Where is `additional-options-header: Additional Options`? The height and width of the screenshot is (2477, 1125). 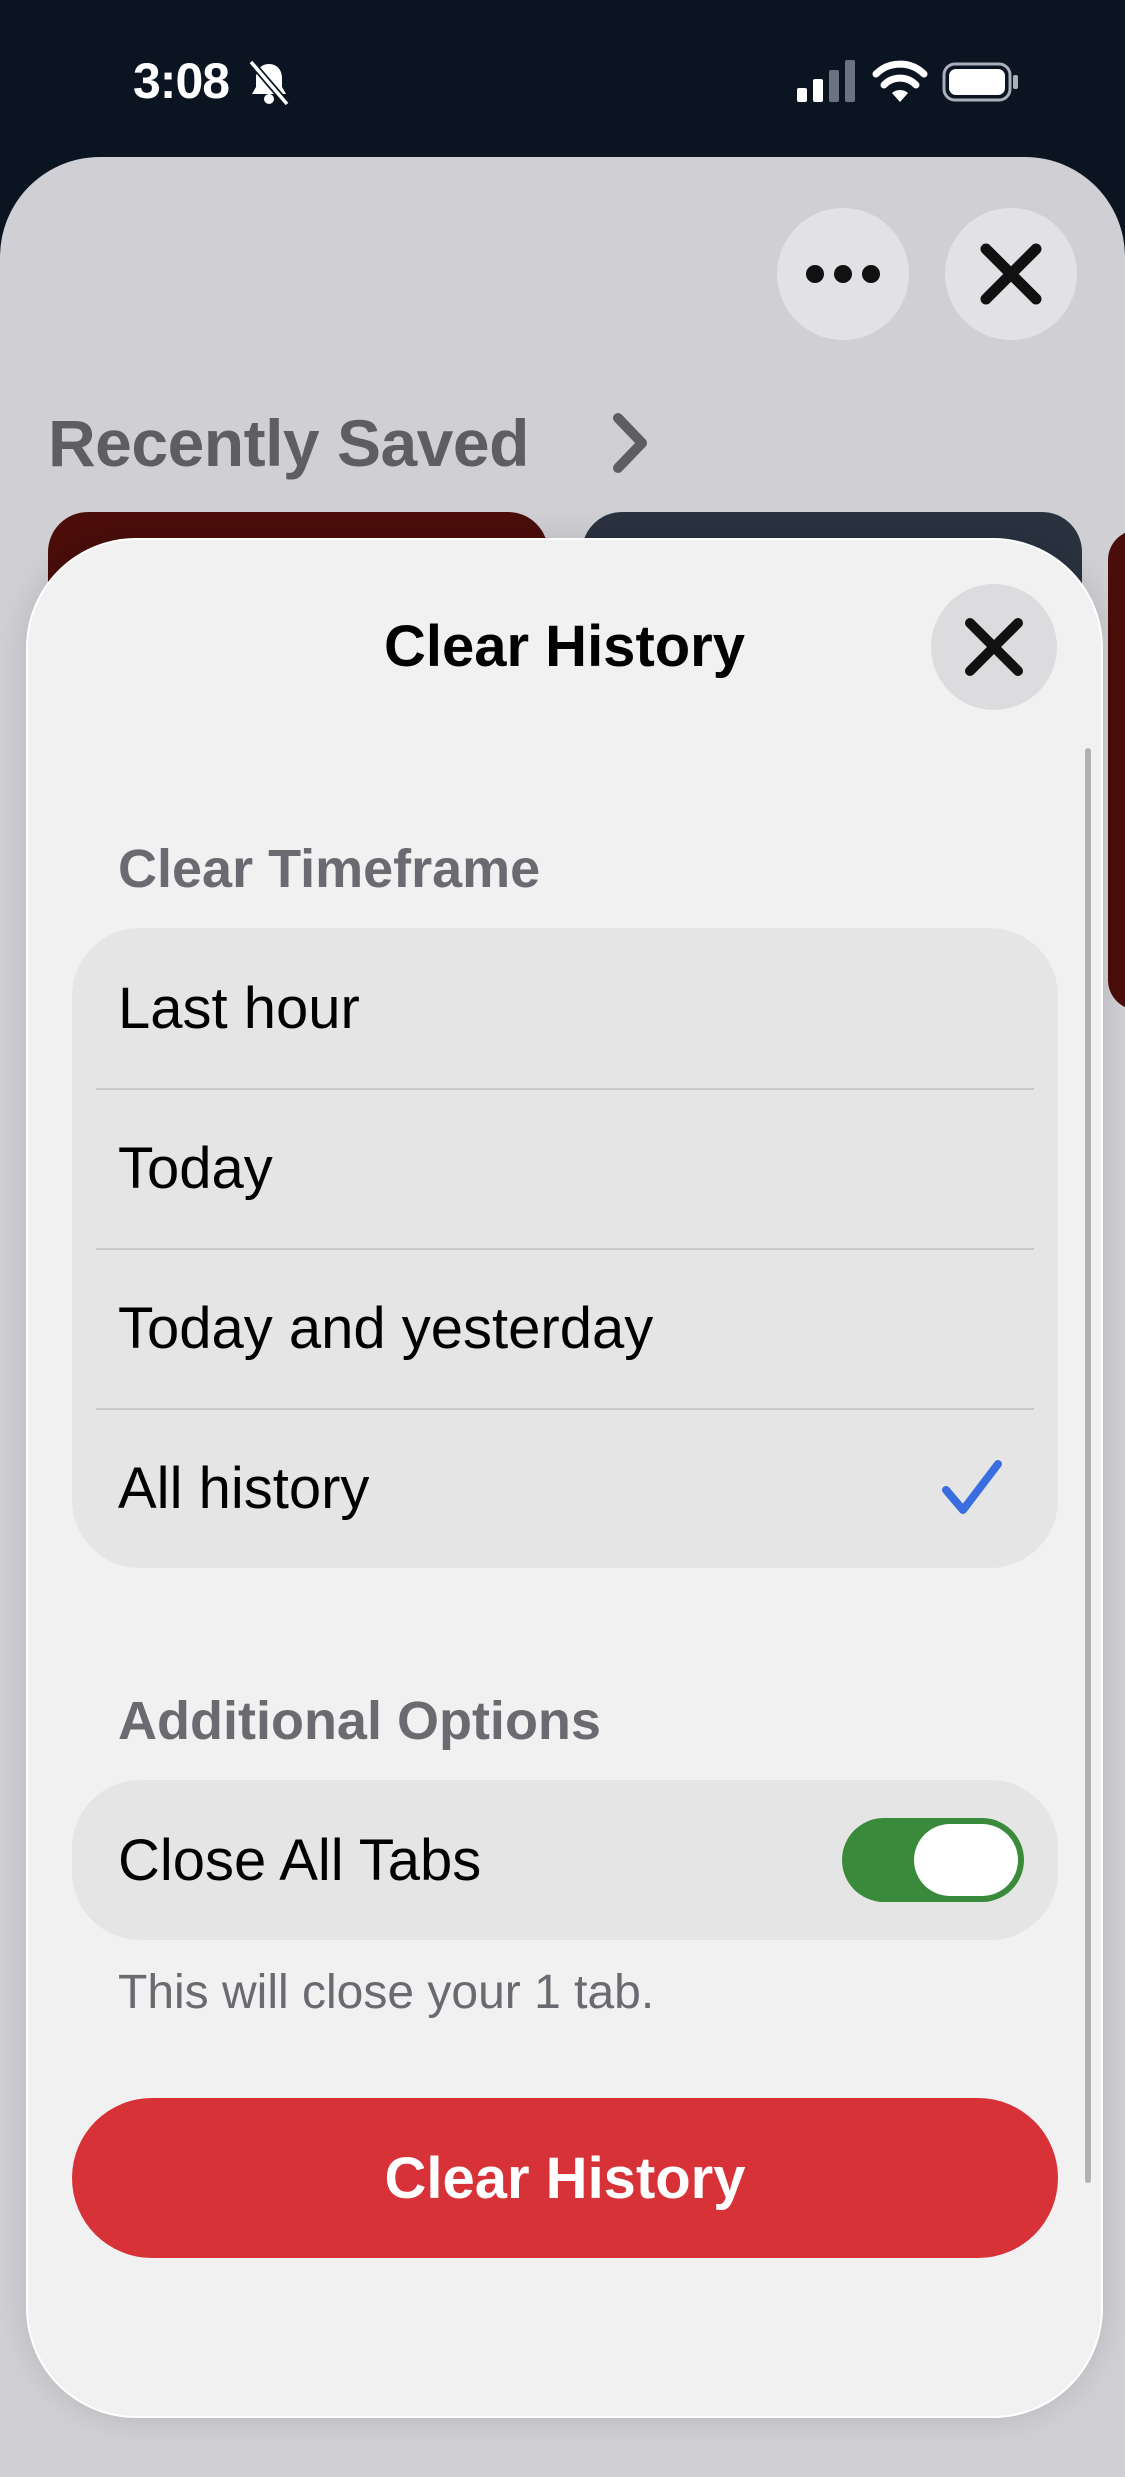 additional-options-header: Additional Options is located at coordinates (359, 1721).